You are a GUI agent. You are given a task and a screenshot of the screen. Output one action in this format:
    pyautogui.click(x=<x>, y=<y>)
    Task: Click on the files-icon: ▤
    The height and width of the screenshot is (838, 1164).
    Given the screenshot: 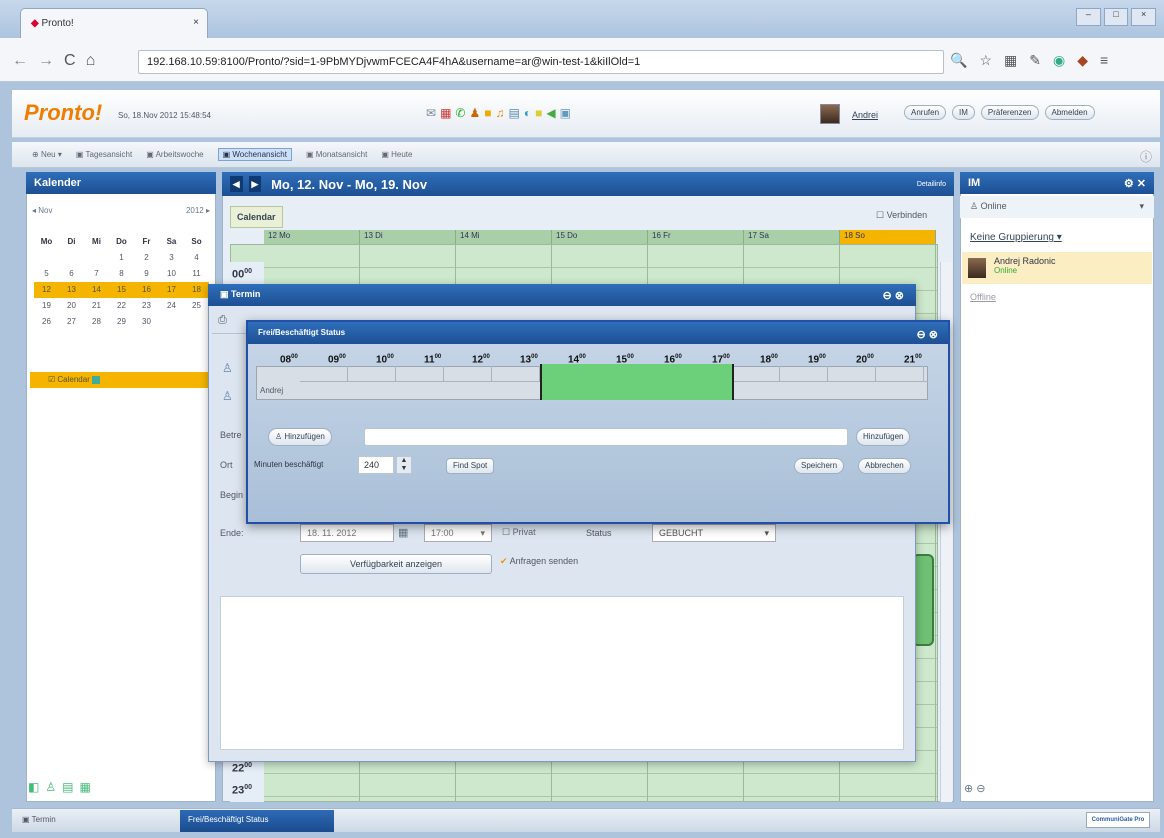 What is the action you would take?
    pyautogui.click(x=513, y=113)
    